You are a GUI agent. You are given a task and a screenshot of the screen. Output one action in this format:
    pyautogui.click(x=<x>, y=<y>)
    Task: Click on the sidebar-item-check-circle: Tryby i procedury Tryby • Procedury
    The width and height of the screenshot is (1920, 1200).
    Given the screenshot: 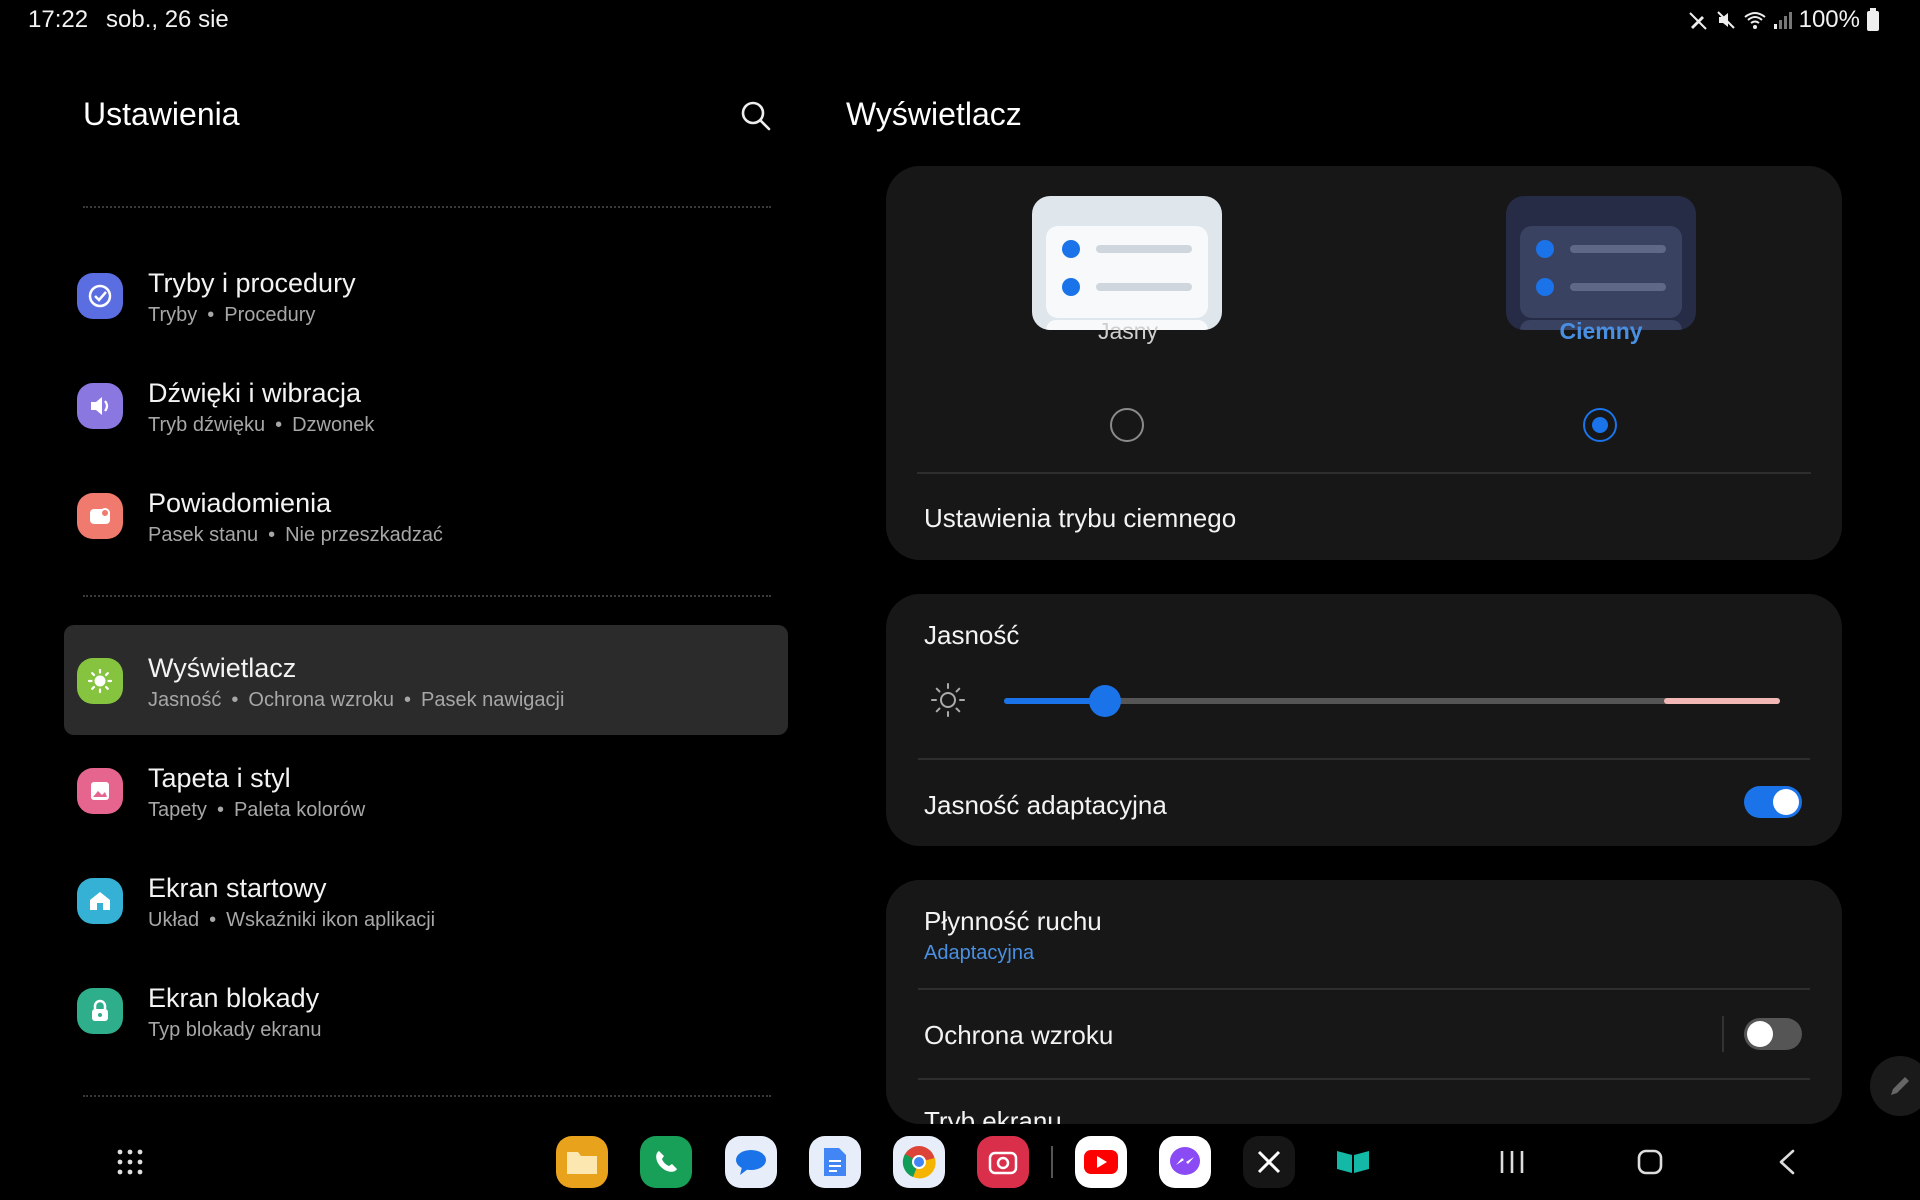 What is the action you would take?
    pyautogui.click(x=426, y=295)
    